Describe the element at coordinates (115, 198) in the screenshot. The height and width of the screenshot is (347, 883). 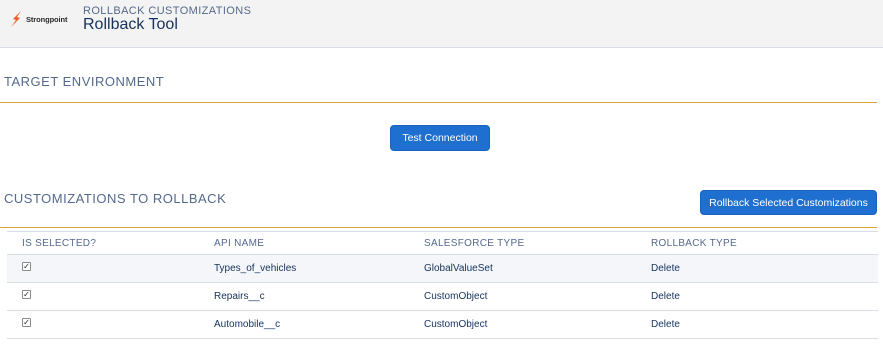
I see `customizations-title: CUSTOMIZATIONS TO ROLLBACK` at that location.